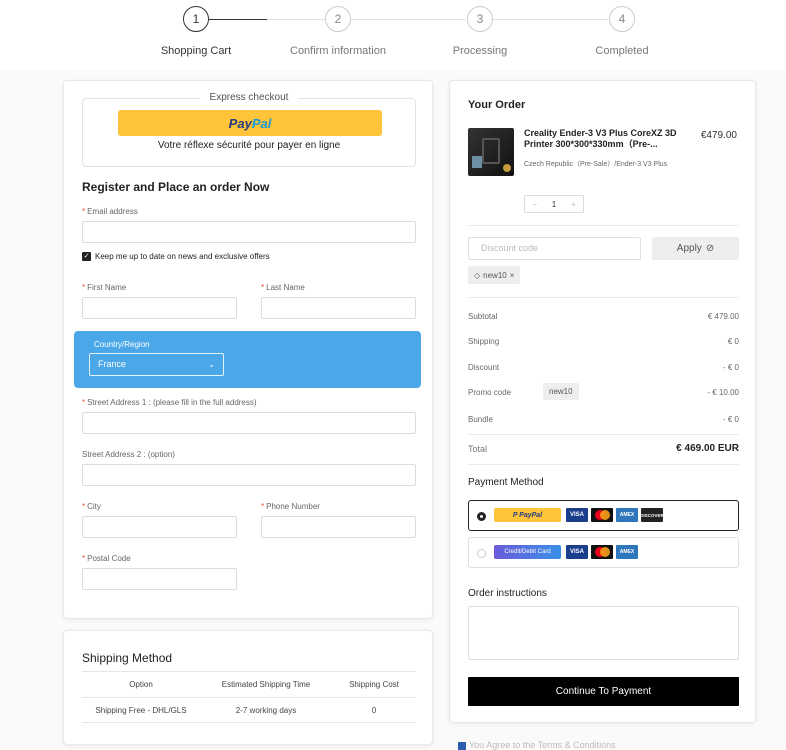  What do you see at coordinates (266, 710) in the screenshot?
I see `shipping-option-time: 2-7 working days` at bounding box center [266, 710].